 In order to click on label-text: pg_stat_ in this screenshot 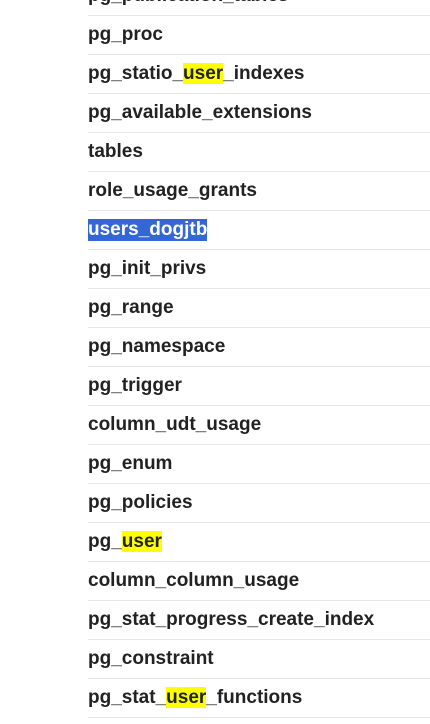, I will do `click(127, 697)`.